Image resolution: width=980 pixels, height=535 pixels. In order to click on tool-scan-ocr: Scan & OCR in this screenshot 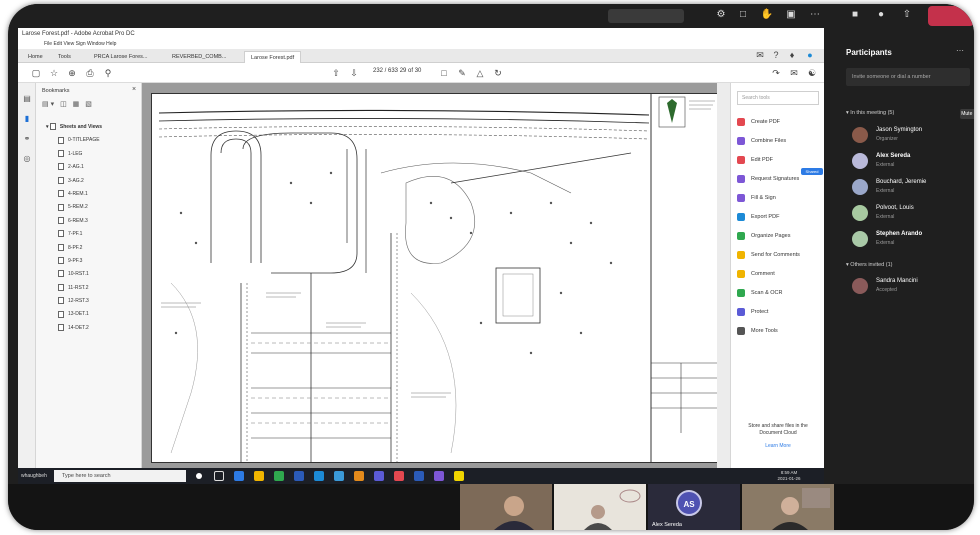, I will do `click(759, 293)`.